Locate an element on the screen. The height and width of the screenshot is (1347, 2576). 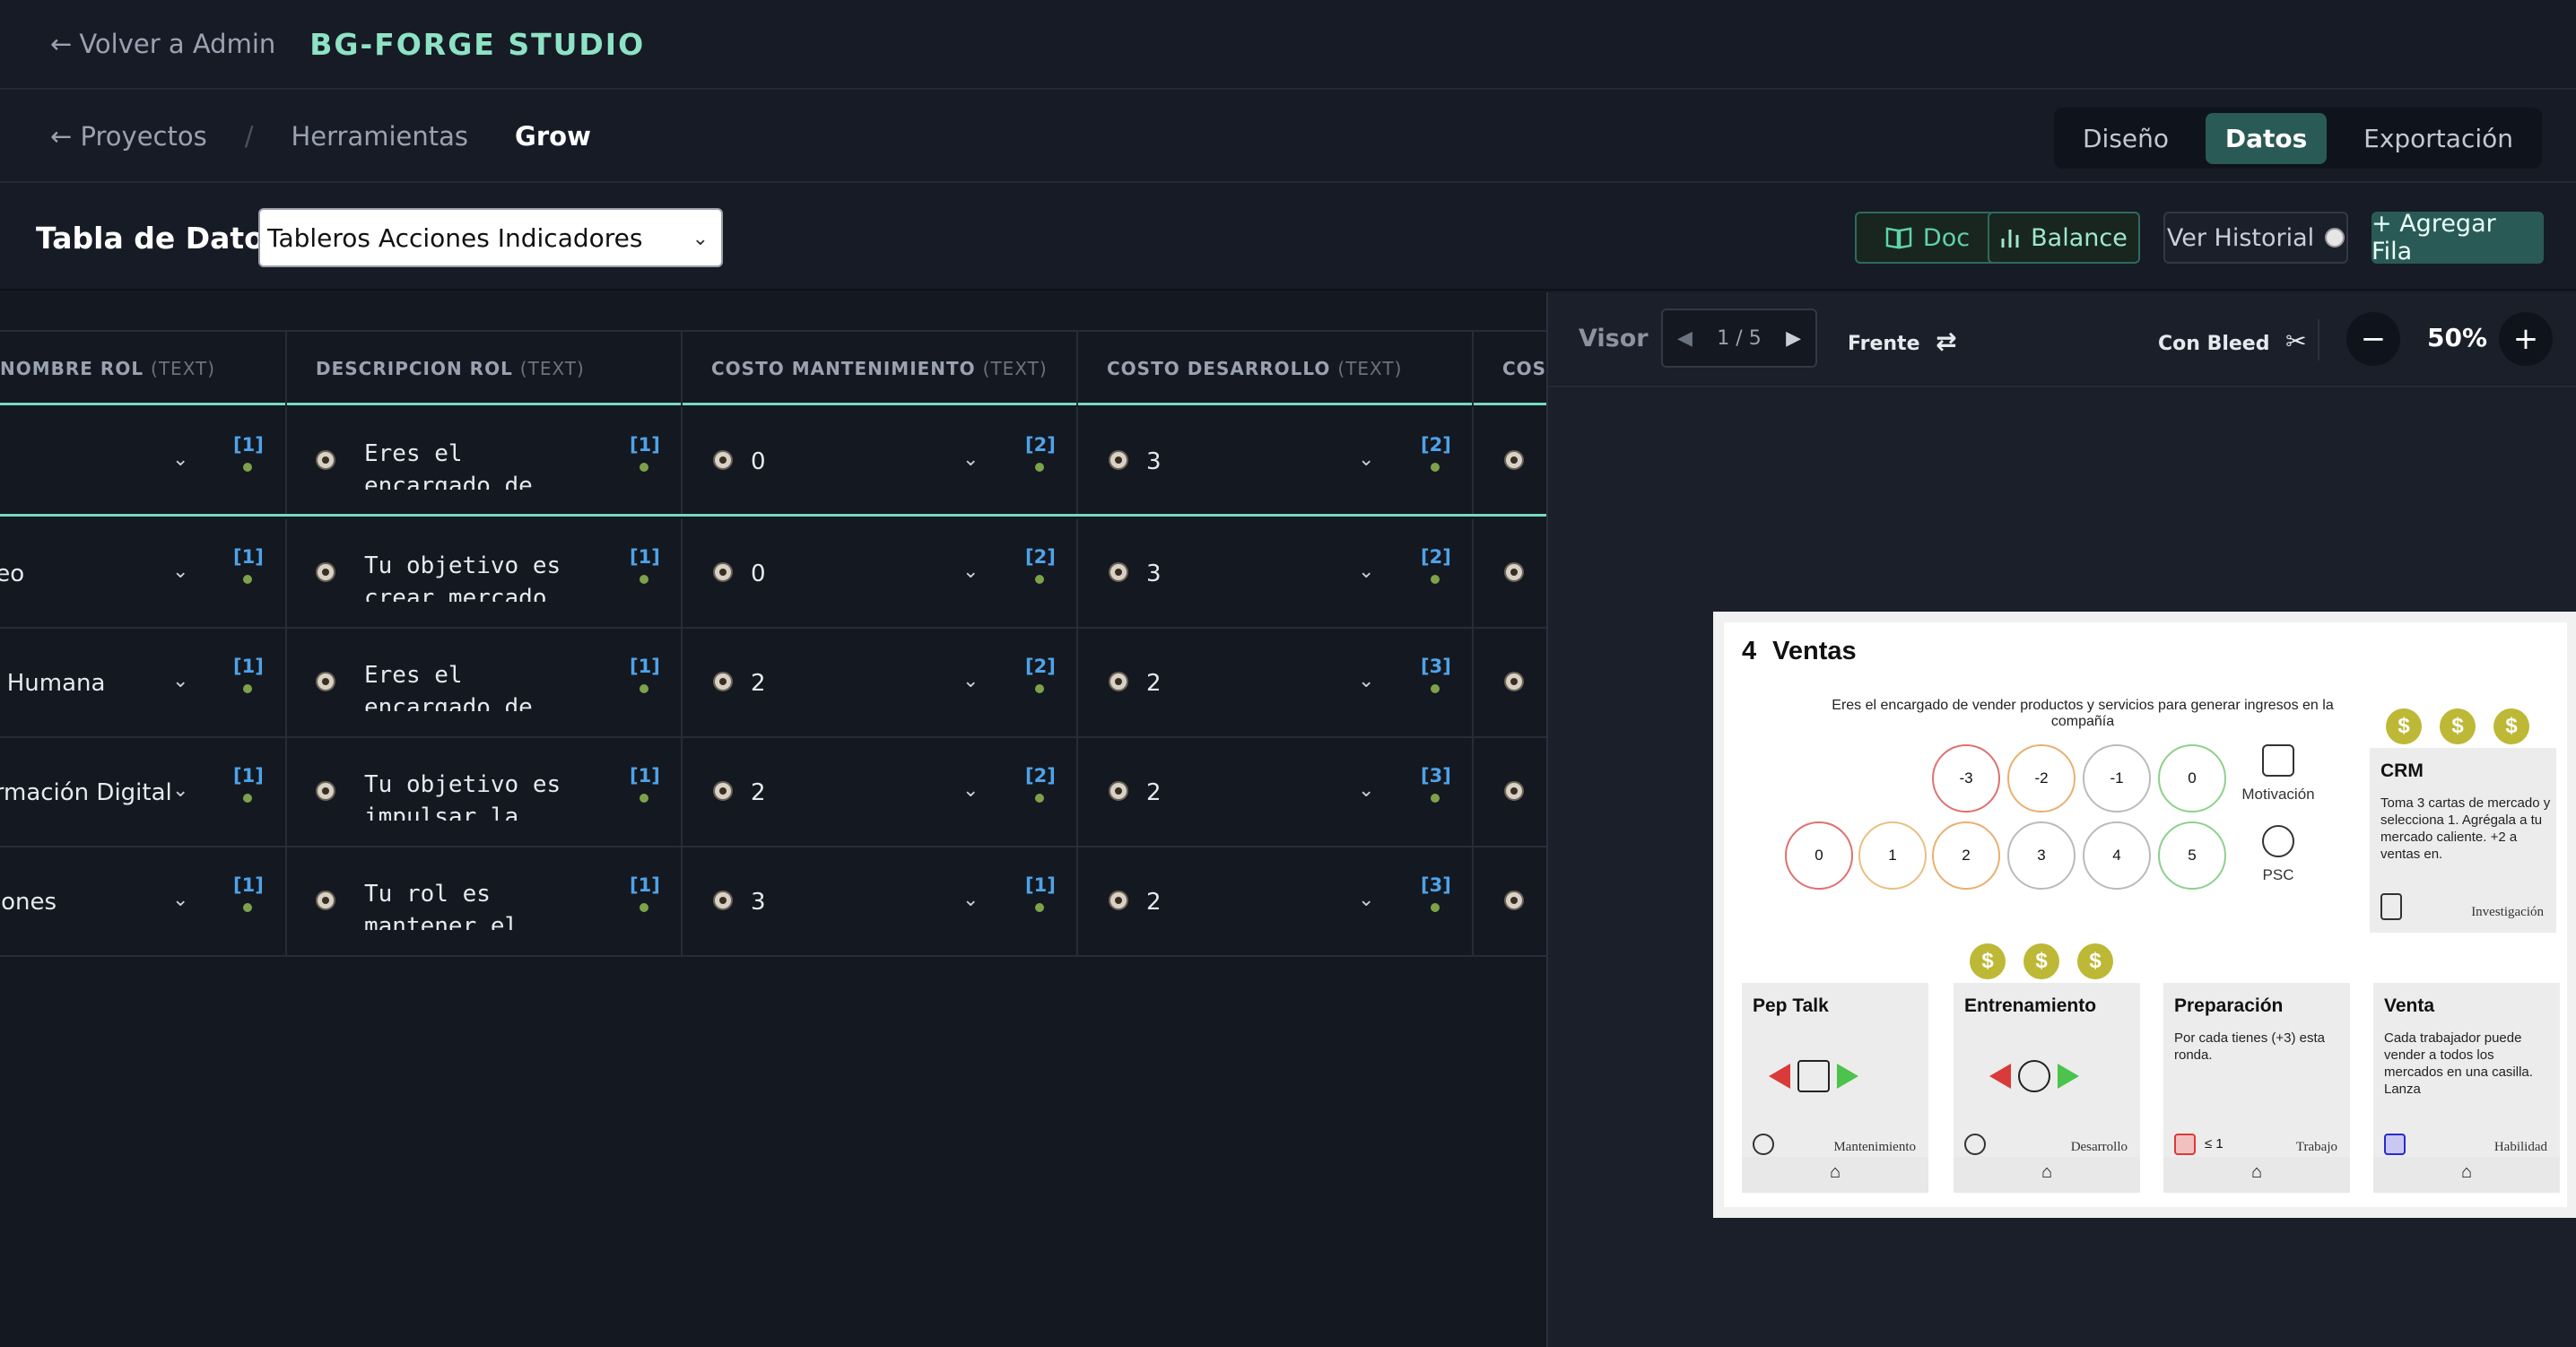
cell-maintenance-cost: 3 ⌄ [1] is located at coordinates (880, 901).